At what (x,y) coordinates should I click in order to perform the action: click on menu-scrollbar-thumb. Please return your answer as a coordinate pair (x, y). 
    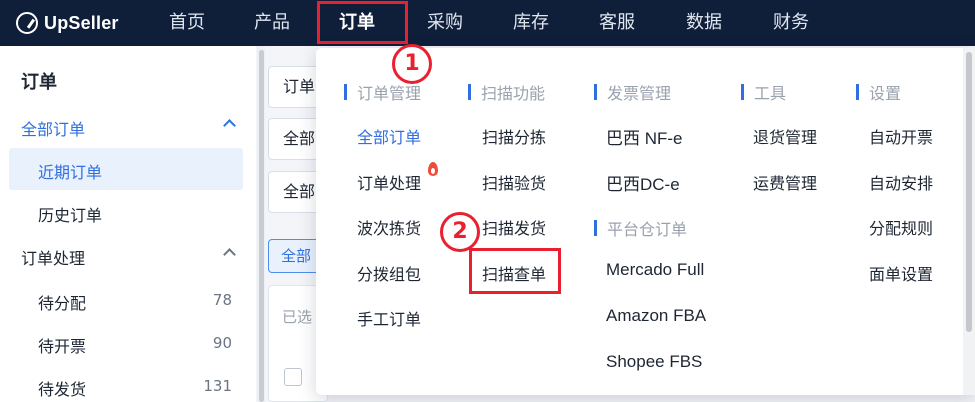
    Looking at the image, I should click on (969, 192).